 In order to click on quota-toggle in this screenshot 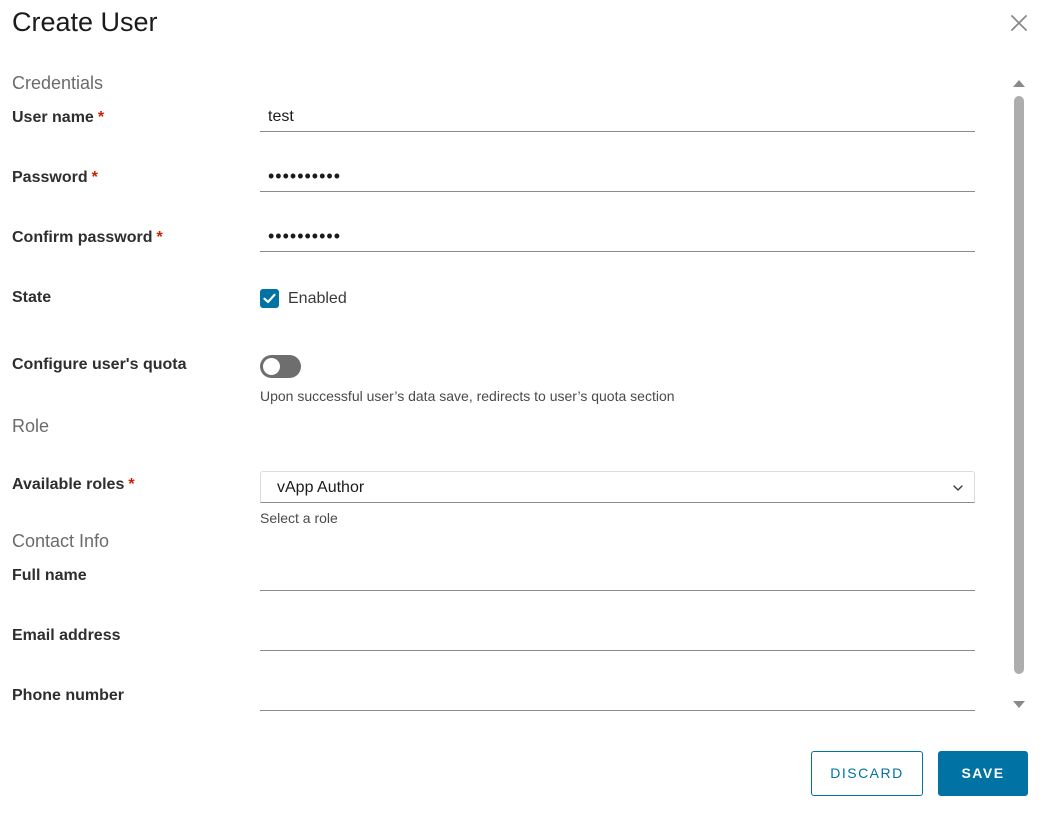, I will do `click(280, 366)`.